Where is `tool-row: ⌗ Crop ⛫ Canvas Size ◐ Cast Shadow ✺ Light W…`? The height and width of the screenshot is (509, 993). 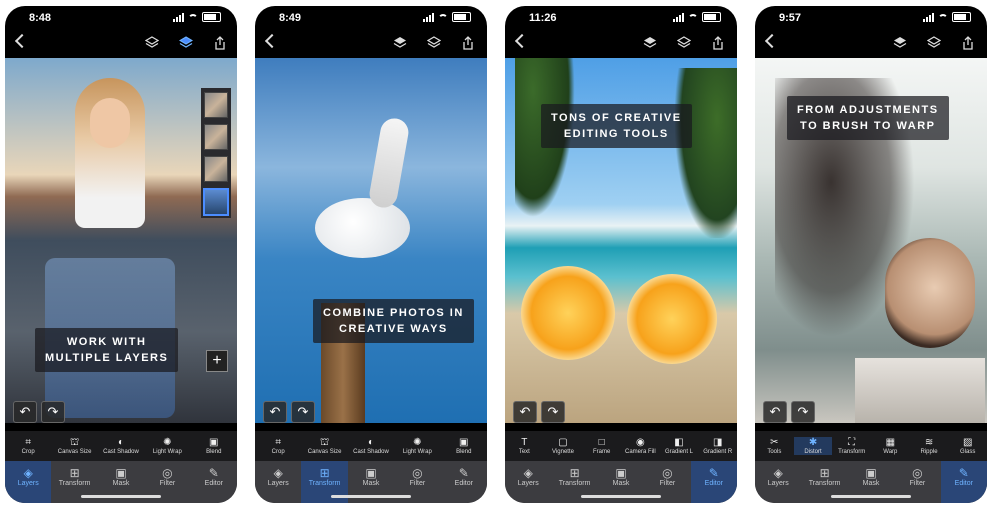 tool-row: ⌗ Crop ⛫ Canvas Size ◐ Cast Shadow ✺ Light W… is located at coordinates (121, 446).